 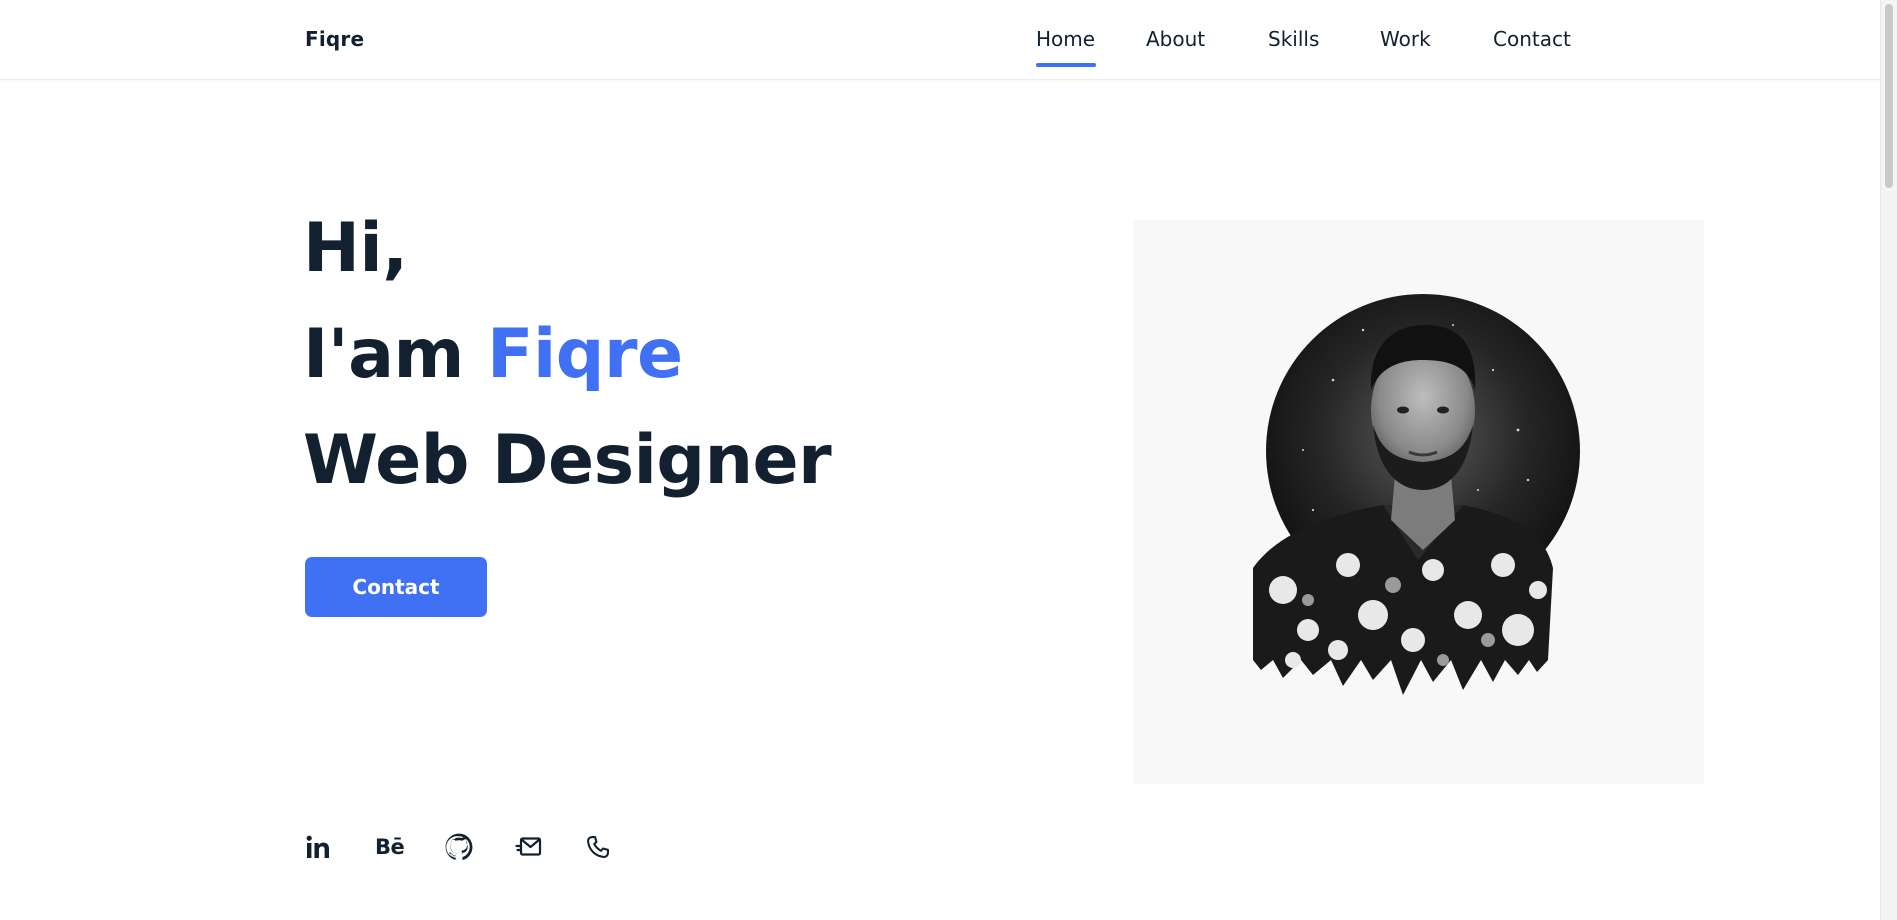 What do you see at coordinates (550, 847) in the screenshot?
I see `email-link` at bounding box center [550, 847].